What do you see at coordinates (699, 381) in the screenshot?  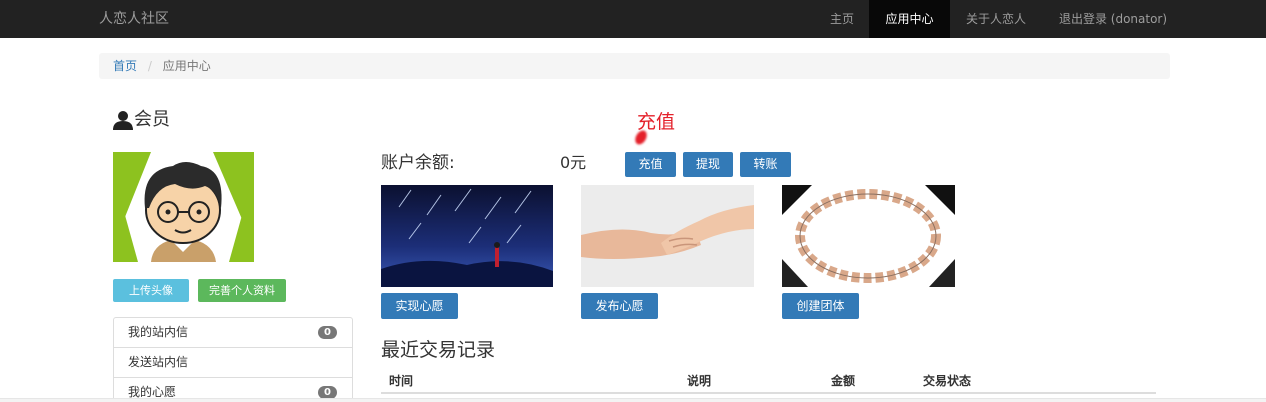 I see `column-header-description: 说明` at bounding box center [699, 381].